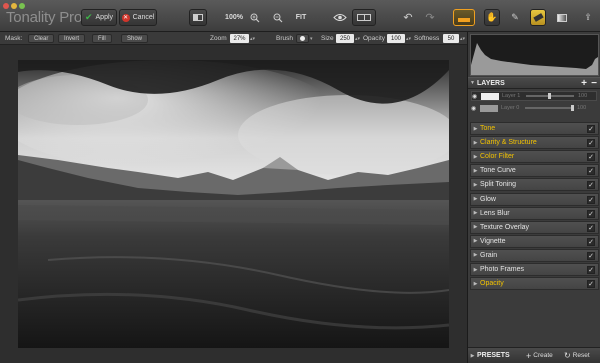  I want to click on eraser-tool-button, so click(538, 17).